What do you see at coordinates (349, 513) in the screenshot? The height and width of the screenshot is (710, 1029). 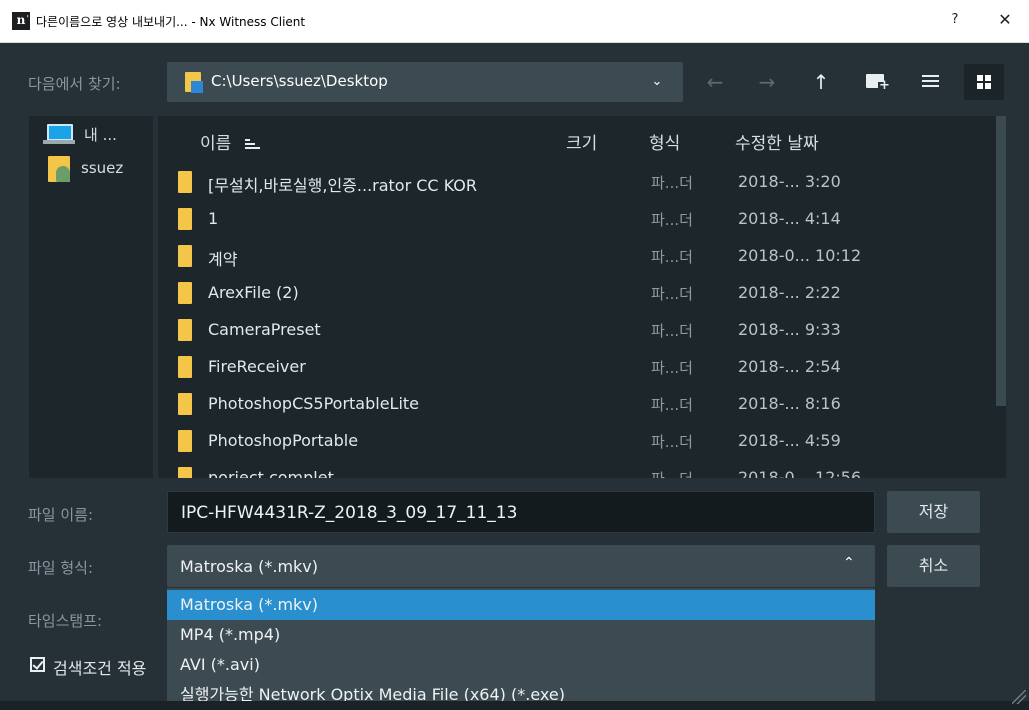 I see `file-name-value: IPC-HFW4431R-Z_2018_3_09_17_11_13` at bounding box center [349, 513].